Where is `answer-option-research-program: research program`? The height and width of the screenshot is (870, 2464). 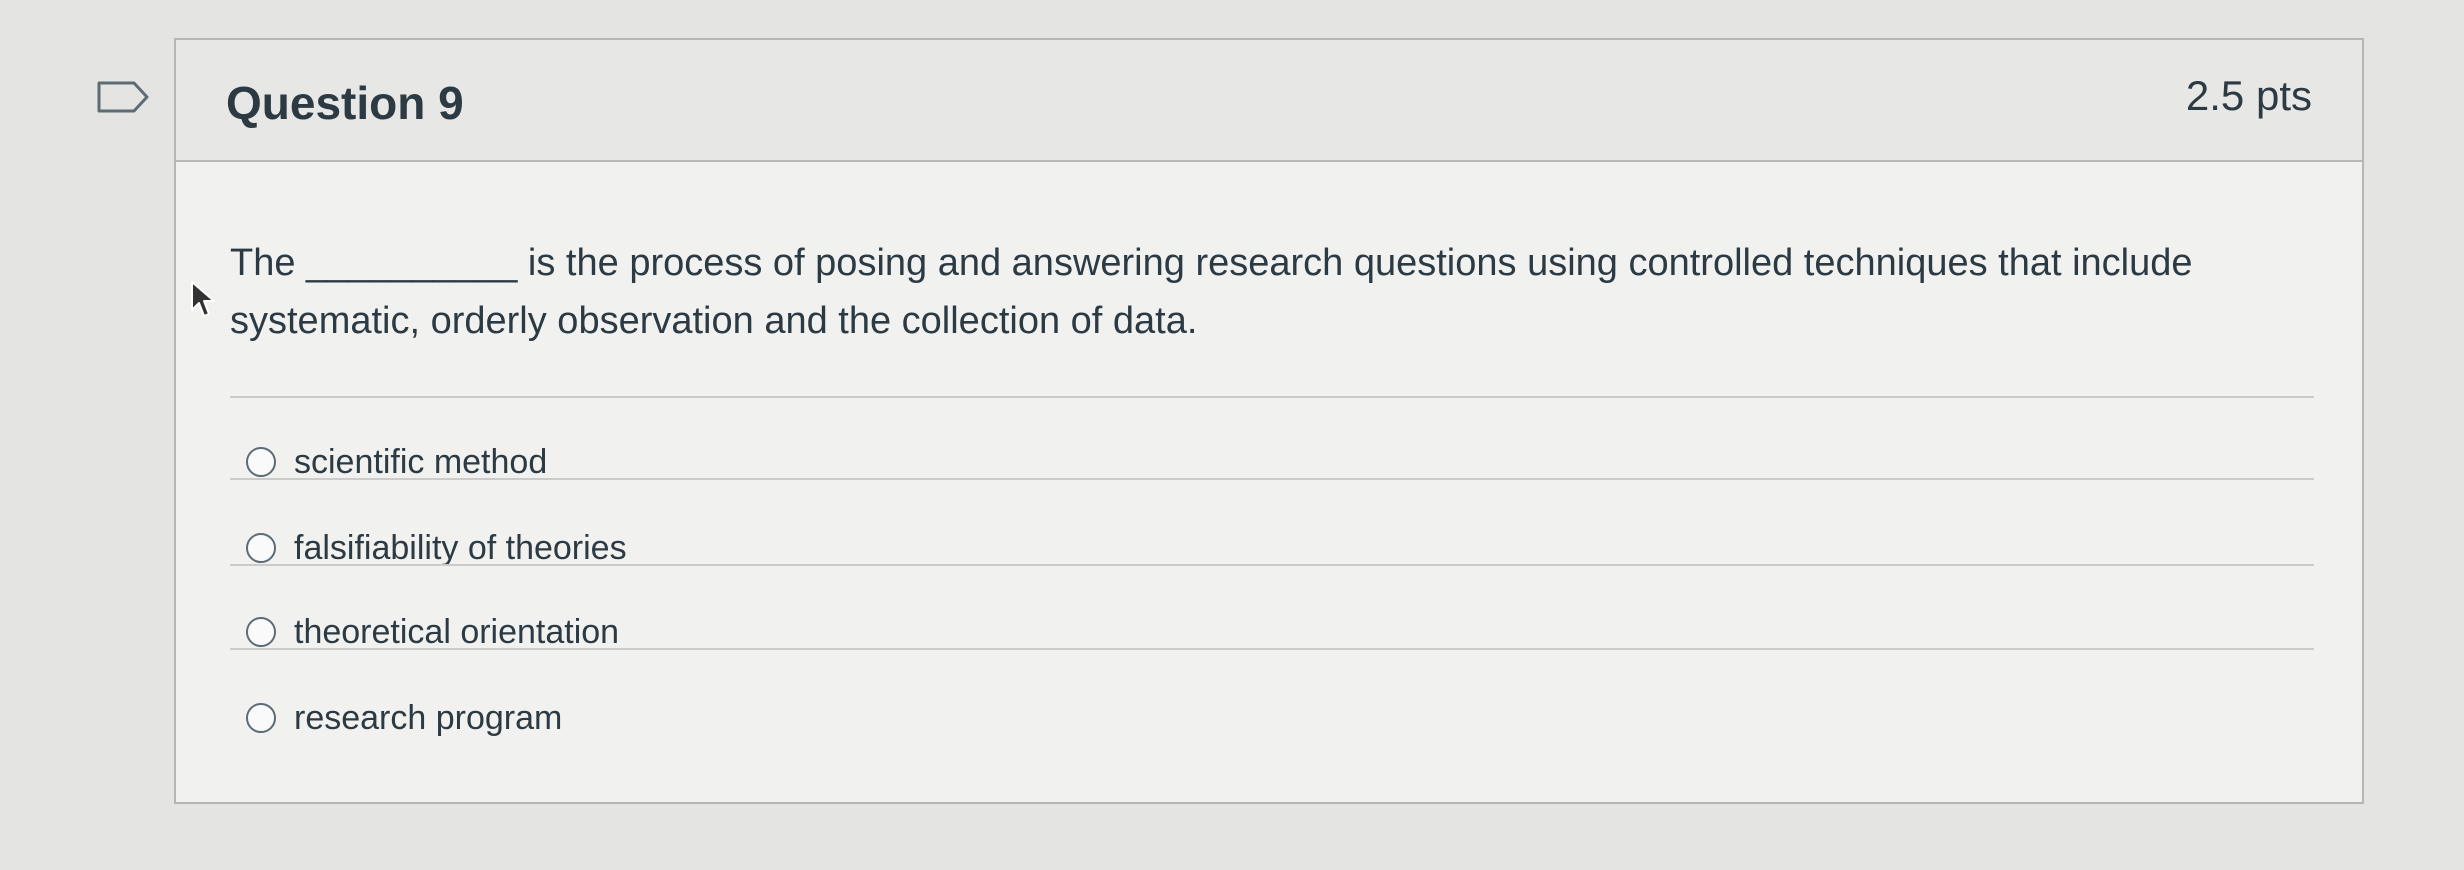
answer-option-research-program: research program is located at coordinates (1272, 718).